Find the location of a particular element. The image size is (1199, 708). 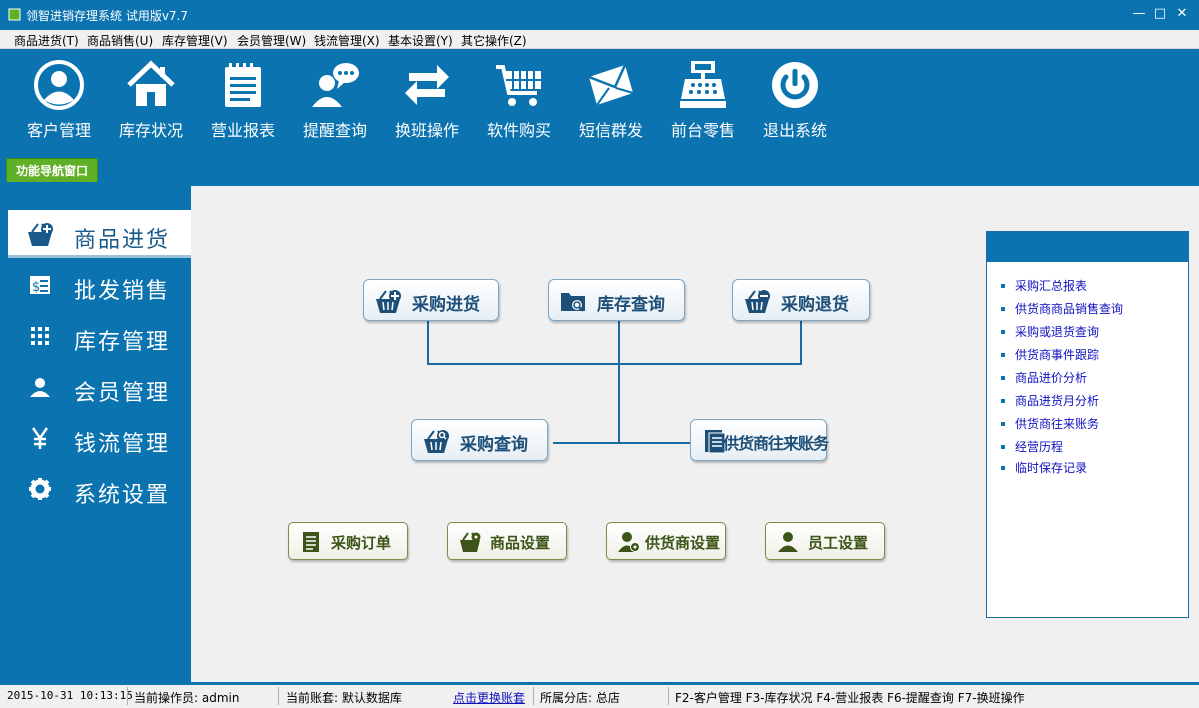

receipt-dollar-icon: $ is located at coordinates (40, 285).